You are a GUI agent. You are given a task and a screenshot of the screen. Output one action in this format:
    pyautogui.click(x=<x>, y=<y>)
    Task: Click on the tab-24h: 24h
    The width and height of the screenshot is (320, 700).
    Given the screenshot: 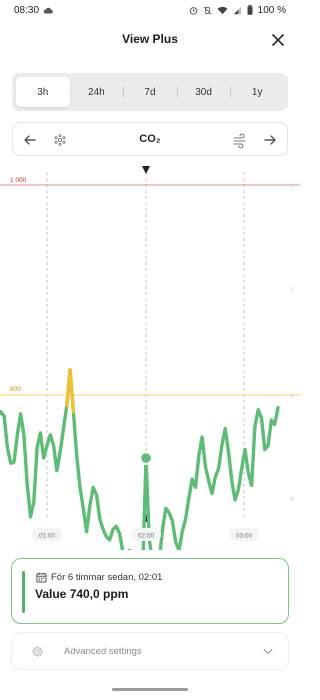 What is the action you would take?
    pyautogui.click(x=97, y=92)
    